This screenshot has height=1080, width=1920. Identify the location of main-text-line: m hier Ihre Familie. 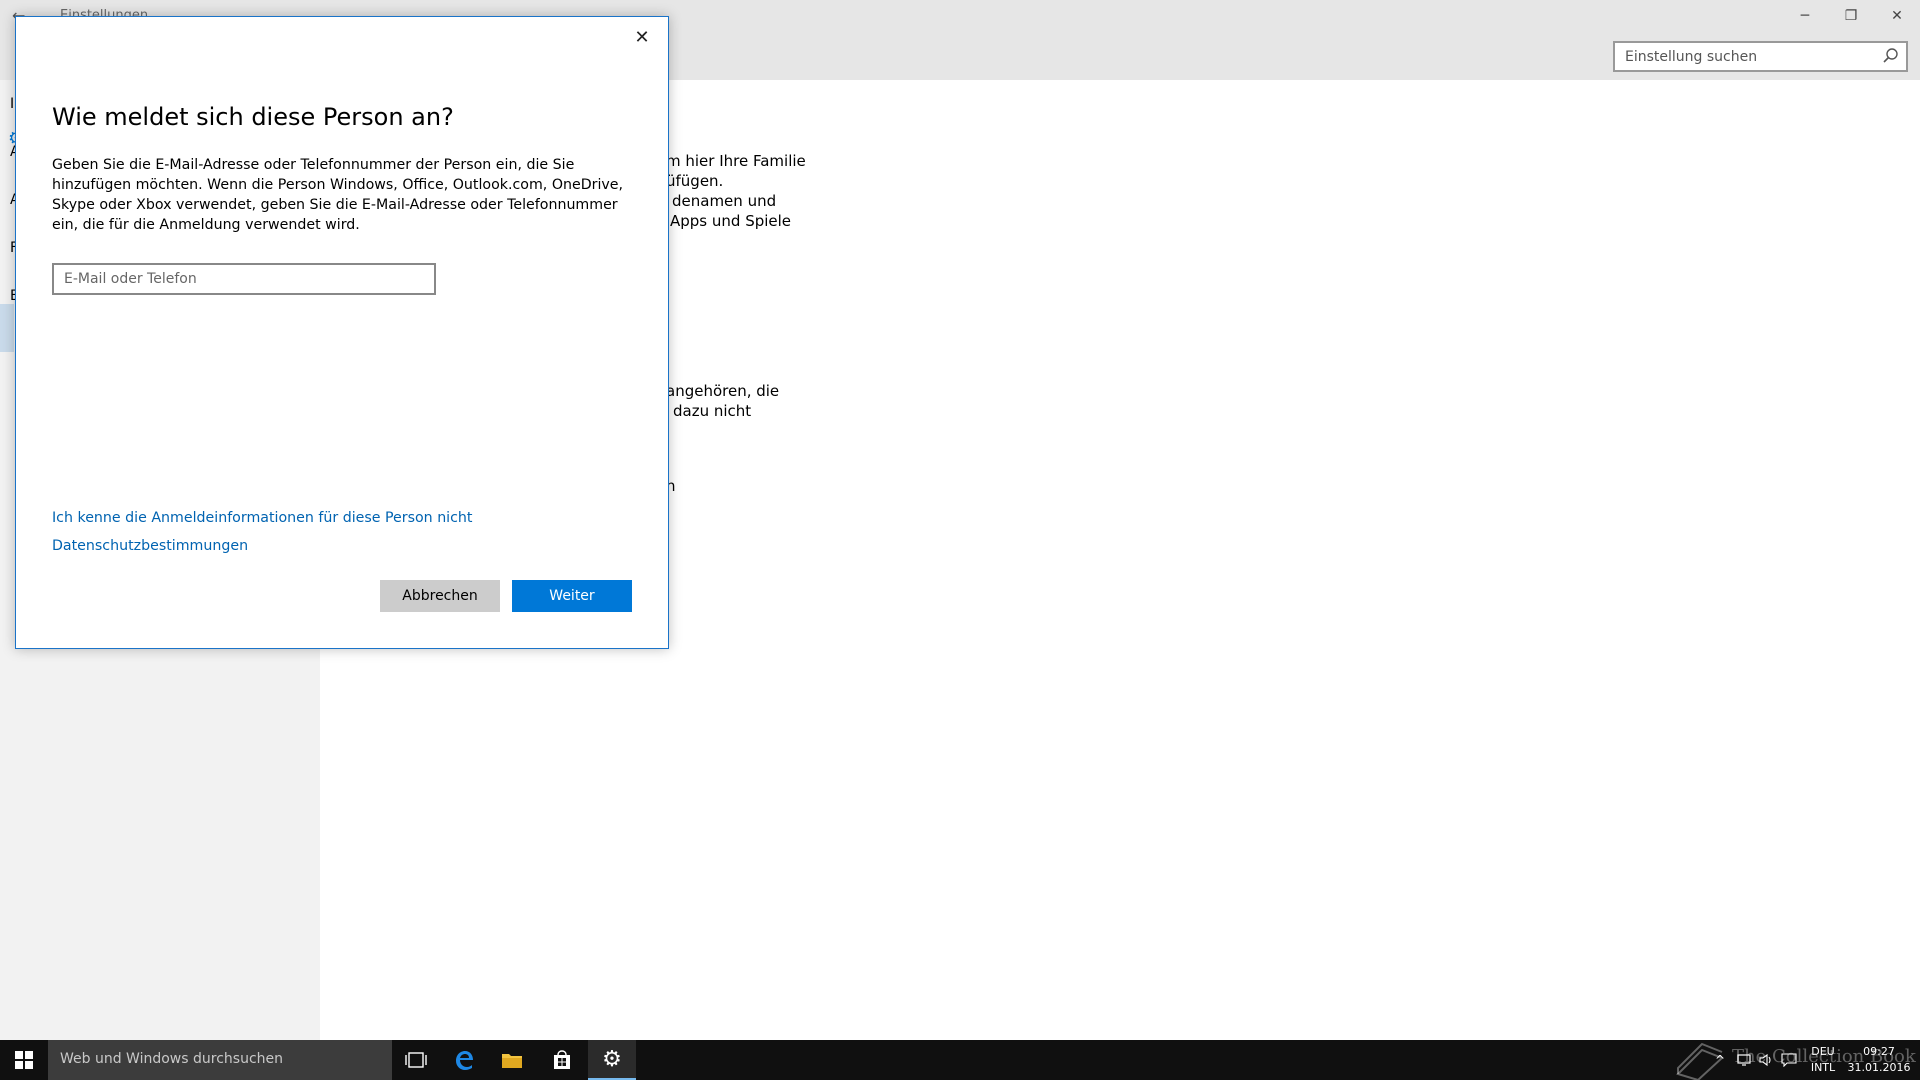
(736, 161).